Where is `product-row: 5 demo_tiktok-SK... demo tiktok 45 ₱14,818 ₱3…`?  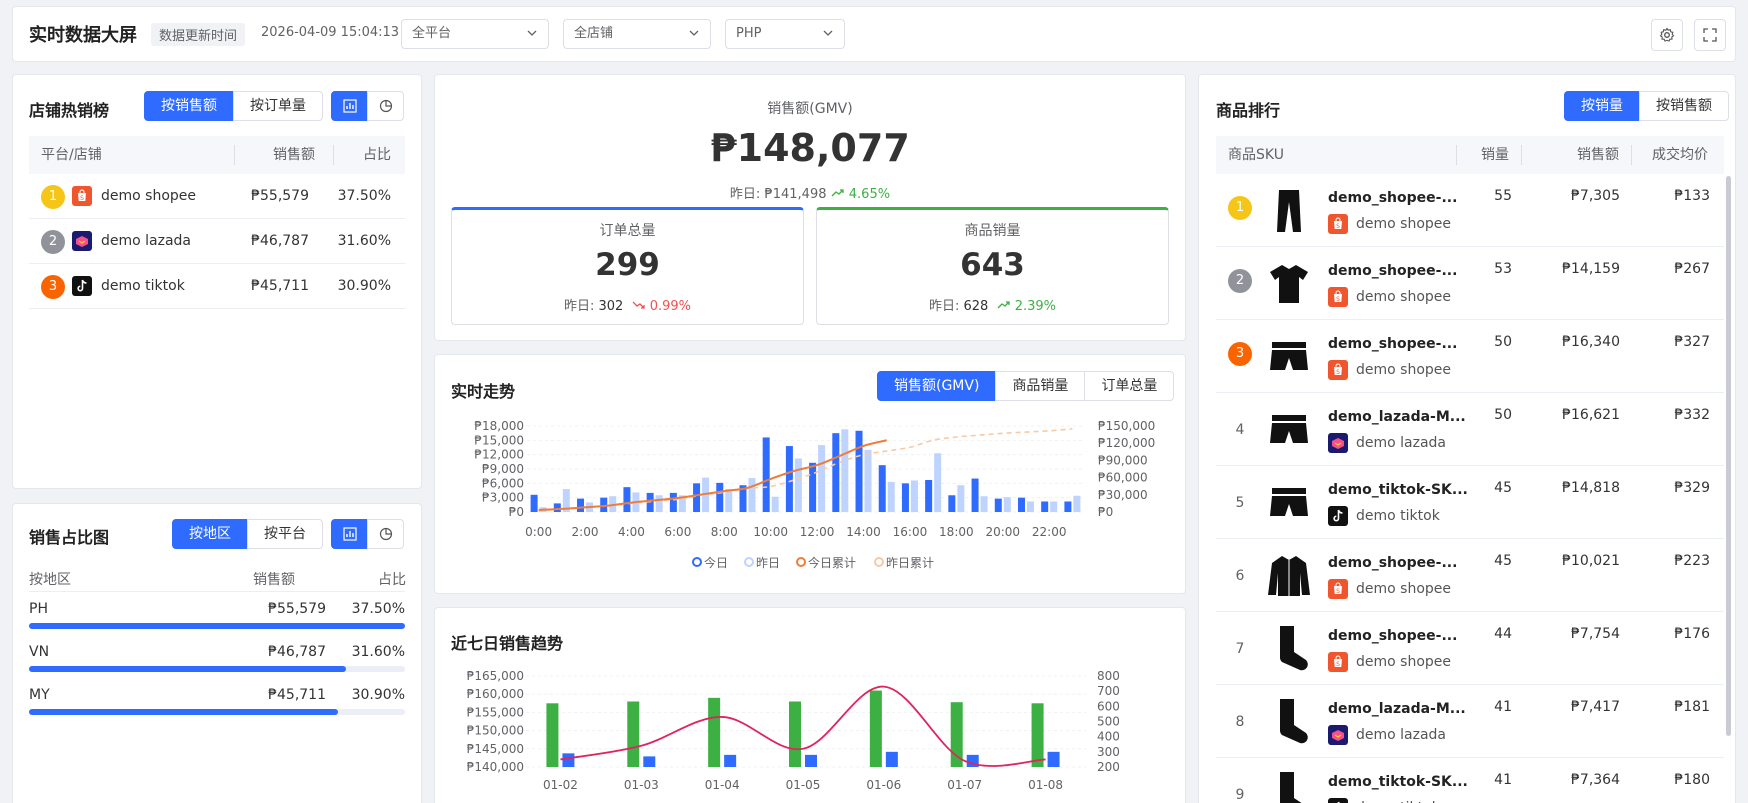 product-row: 5 demo_tiktok-SK... demo tiktok 45 ₱14,818 ₱3… is located at coordinates (1470, 502).